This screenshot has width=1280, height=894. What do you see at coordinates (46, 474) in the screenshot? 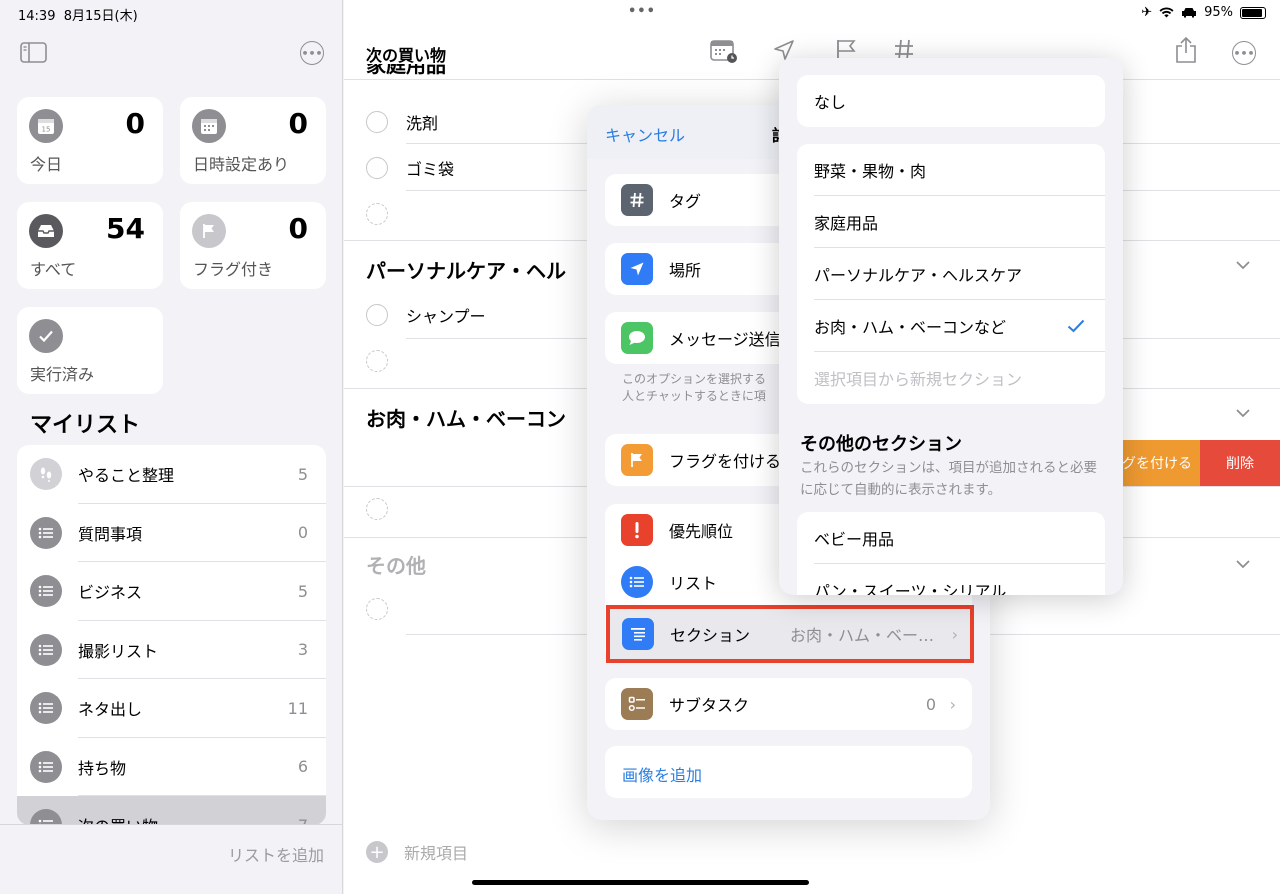
I see `footprints-icon` at bounding box center [46, 474].